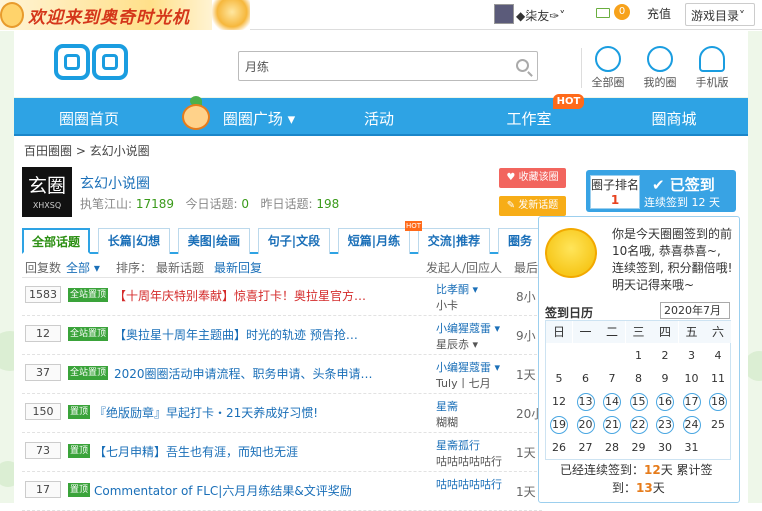 The width and height of the screenshot is (762, 511). What do you see at coordinates (248, 451) in the screenshot?
I see `topic-title-link: 【七月申精】吾生也有涯，而知也无涯` at bounding box center [248, 451].